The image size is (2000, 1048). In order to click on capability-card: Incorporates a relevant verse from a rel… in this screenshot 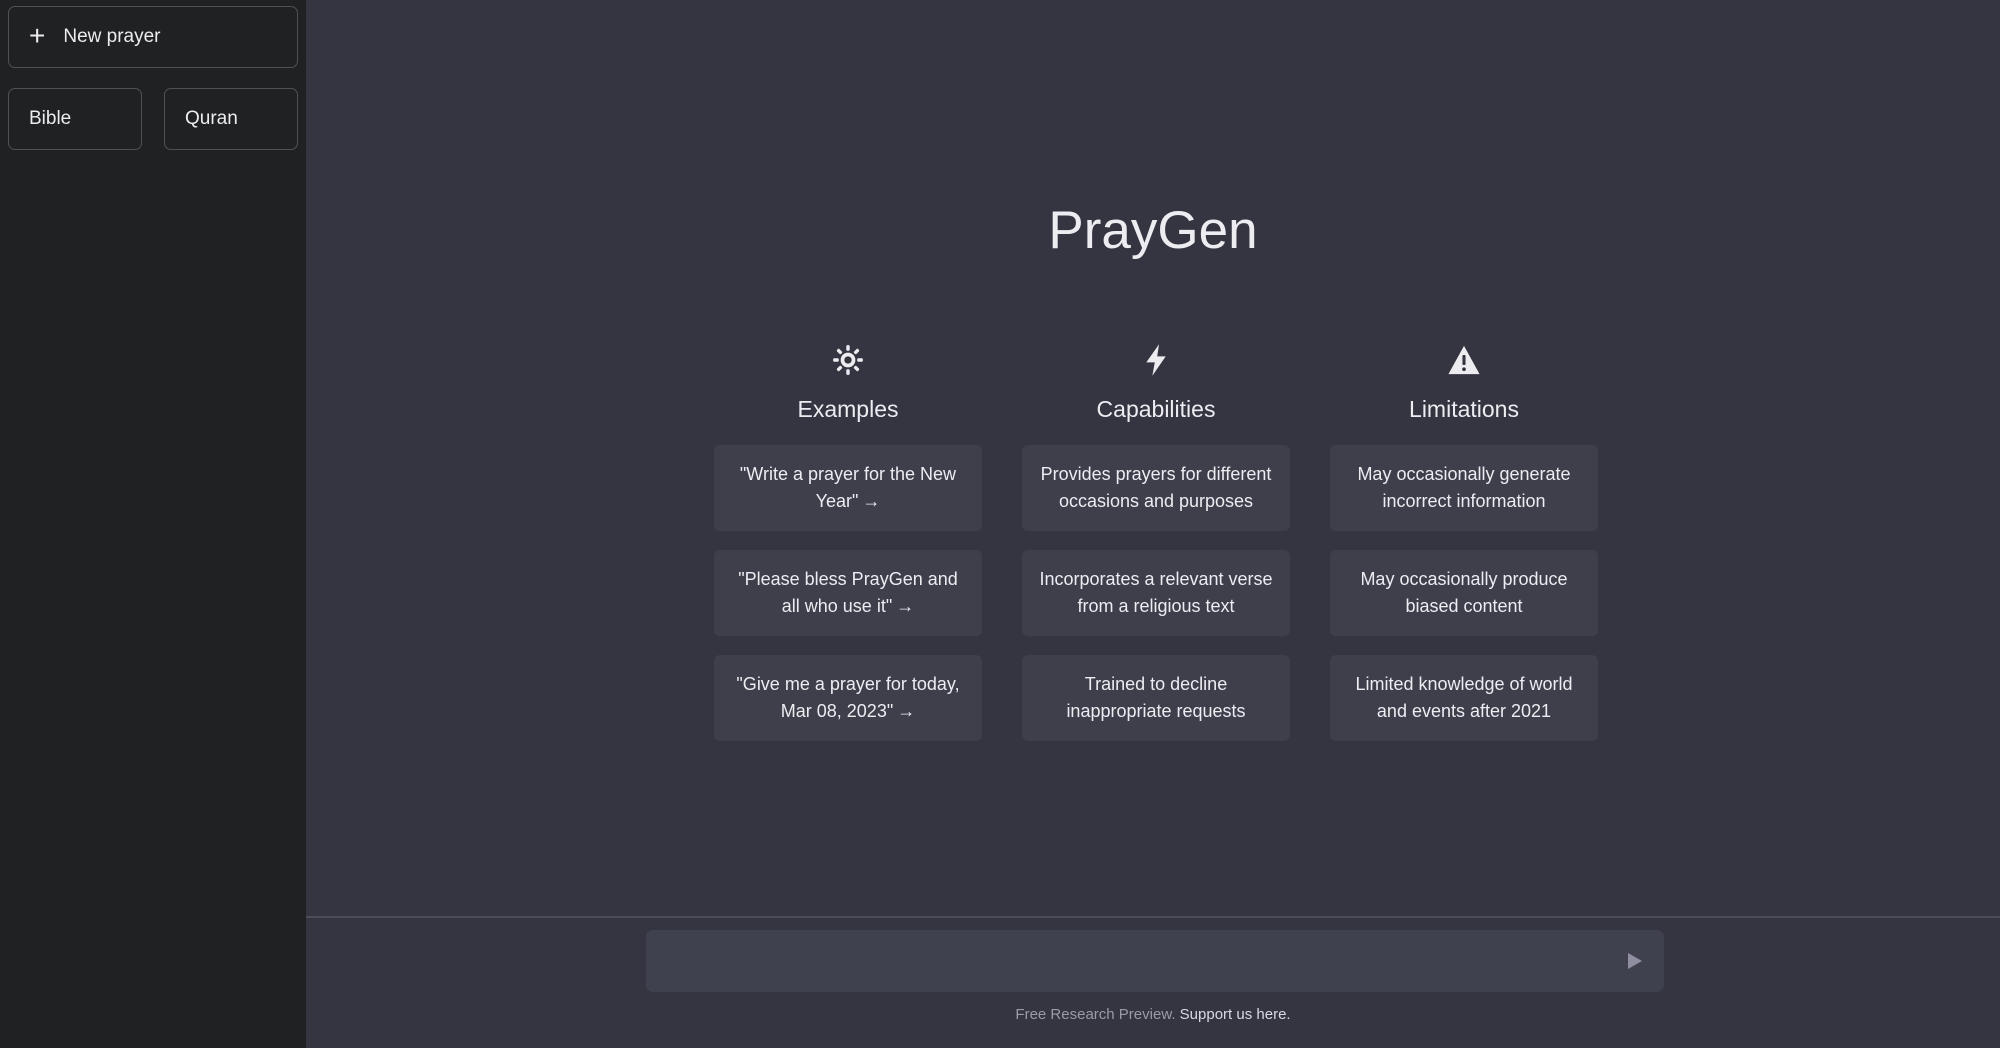, I will do `click(1156, 593)`.